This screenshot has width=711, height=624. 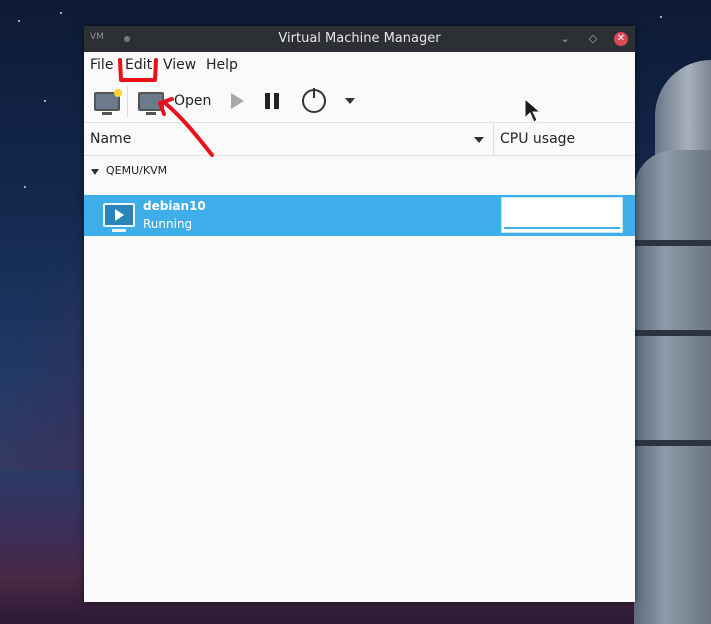 I want to click on open-button: Open, so click(x=175, y=101).